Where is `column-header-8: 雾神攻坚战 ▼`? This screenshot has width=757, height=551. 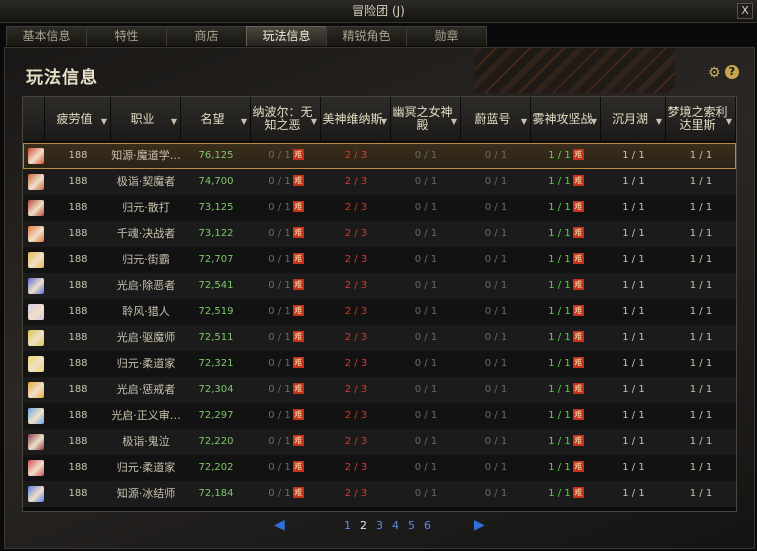
column-header-8: 雾神攻坚战 ▼ is located at coordinates (566, 119).